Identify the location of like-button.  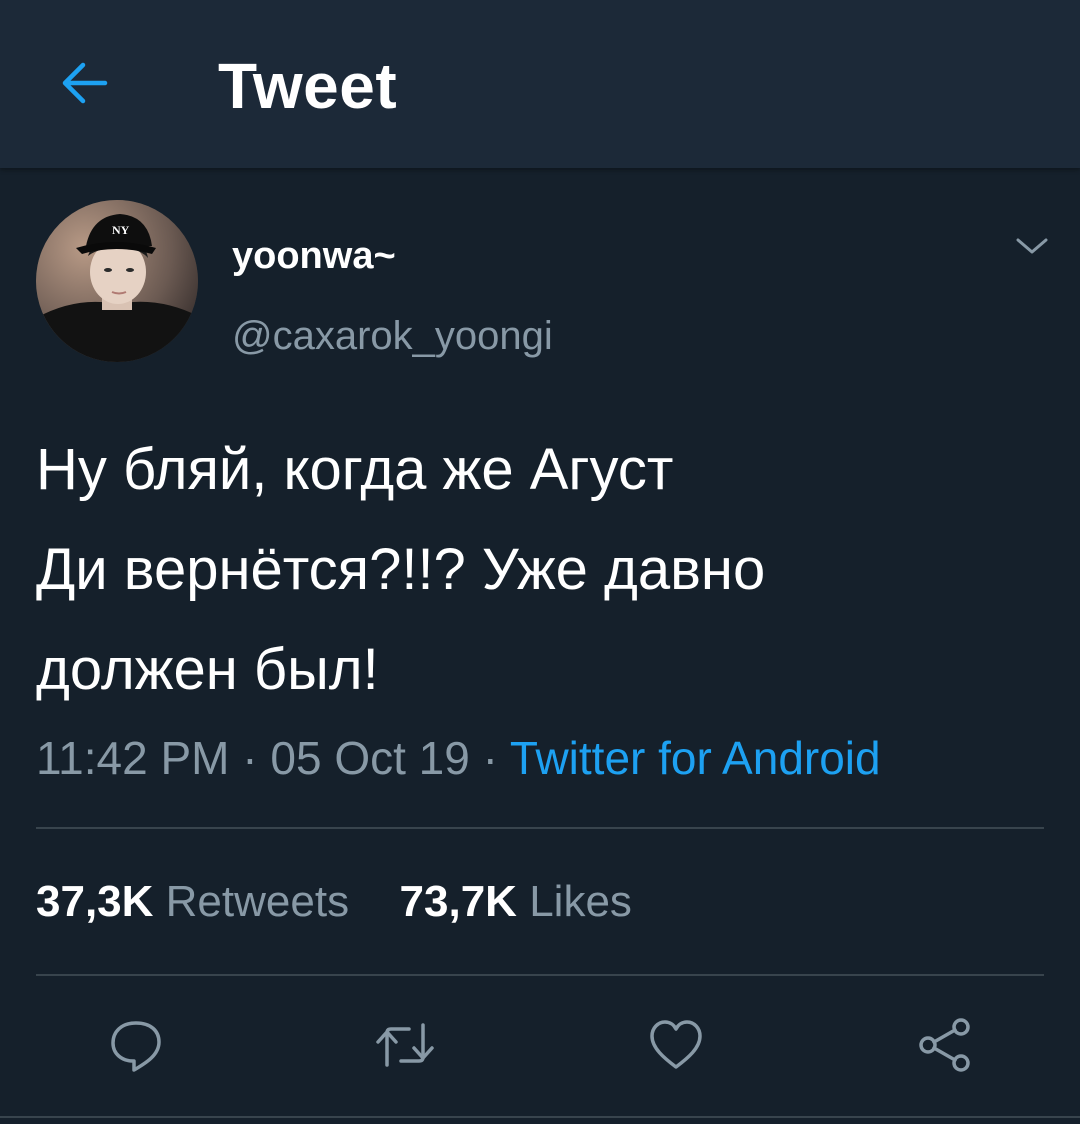
(676, 1045).